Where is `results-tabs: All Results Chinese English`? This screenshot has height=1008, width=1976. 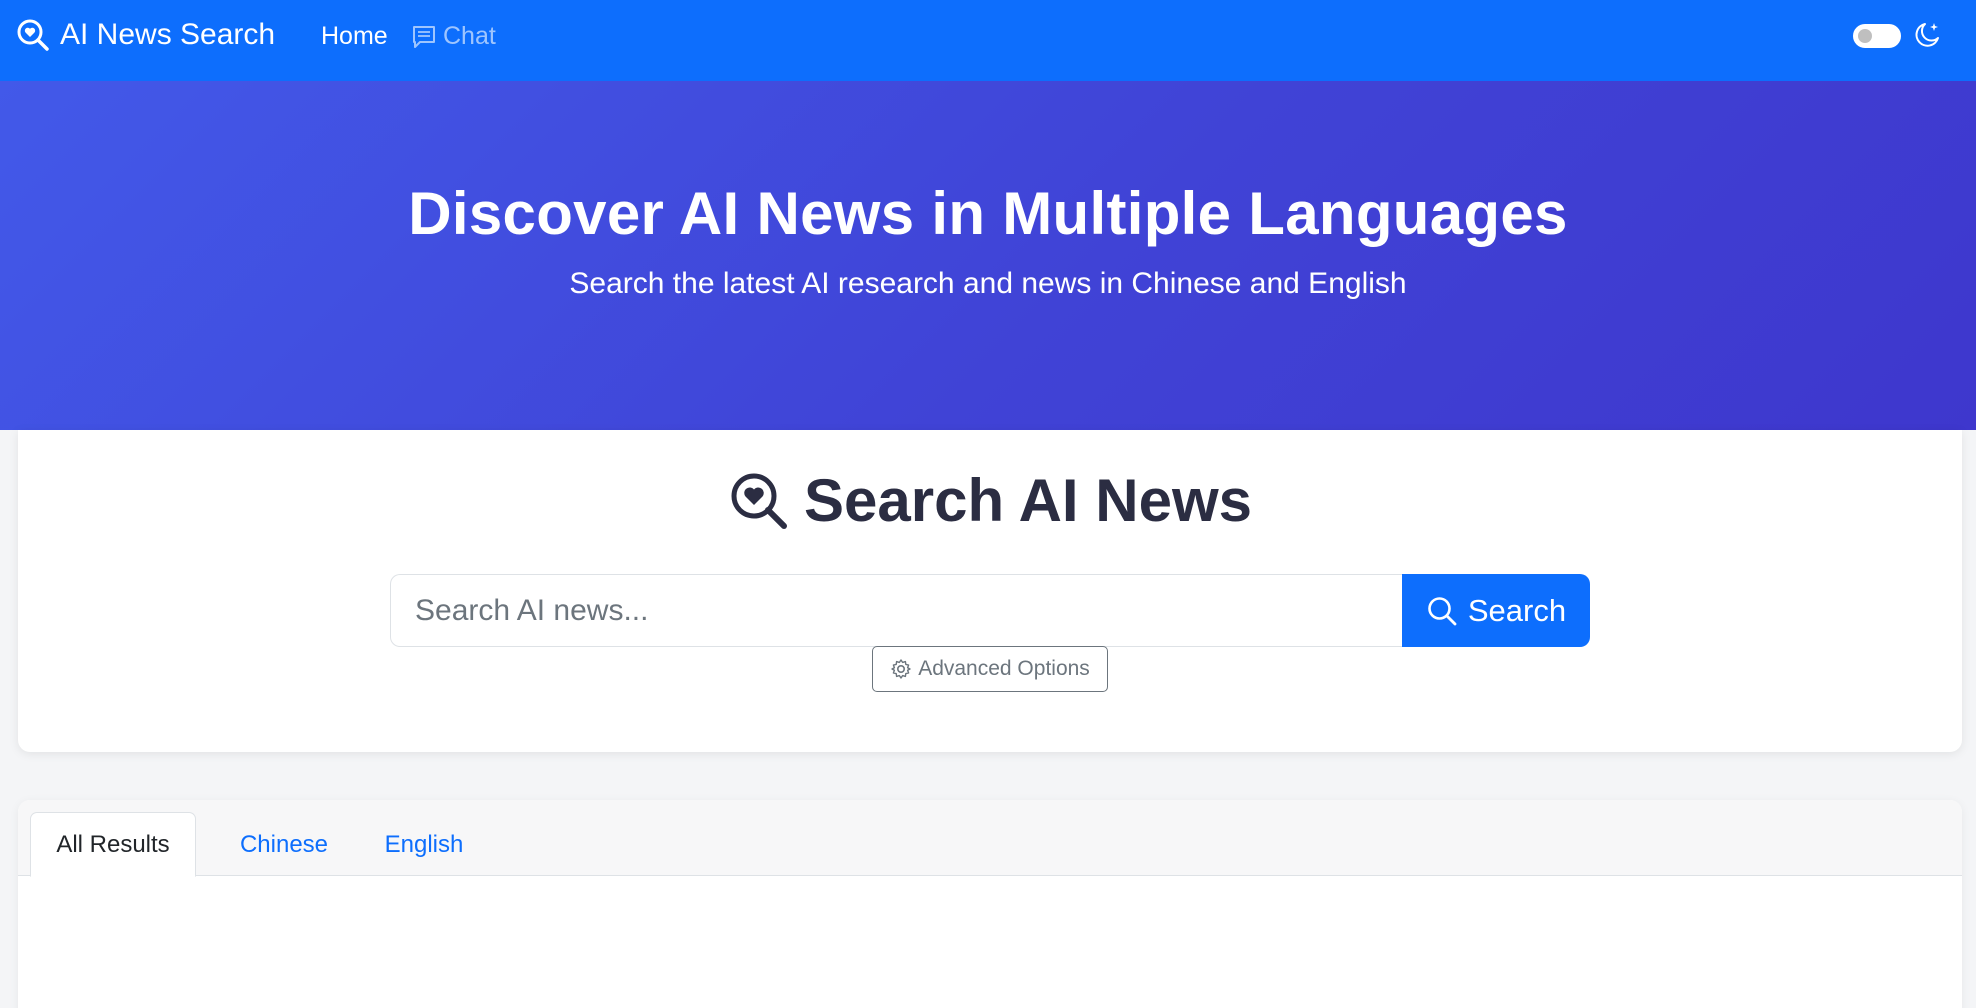
results-tabs: All Results Chinese English is located at coordinates (990, 838).